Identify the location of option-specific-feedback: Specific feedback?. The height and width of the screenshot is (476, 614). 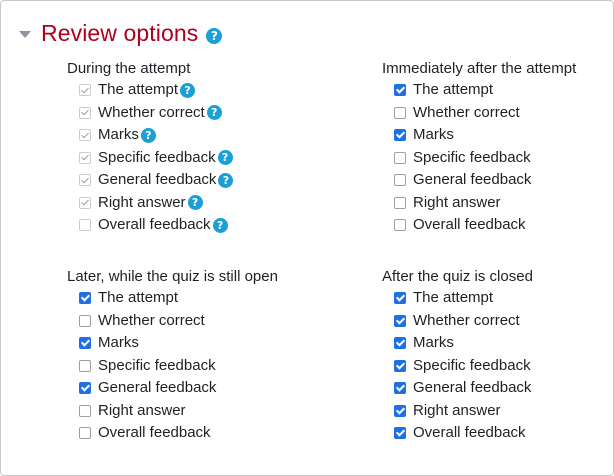
(150, 158).